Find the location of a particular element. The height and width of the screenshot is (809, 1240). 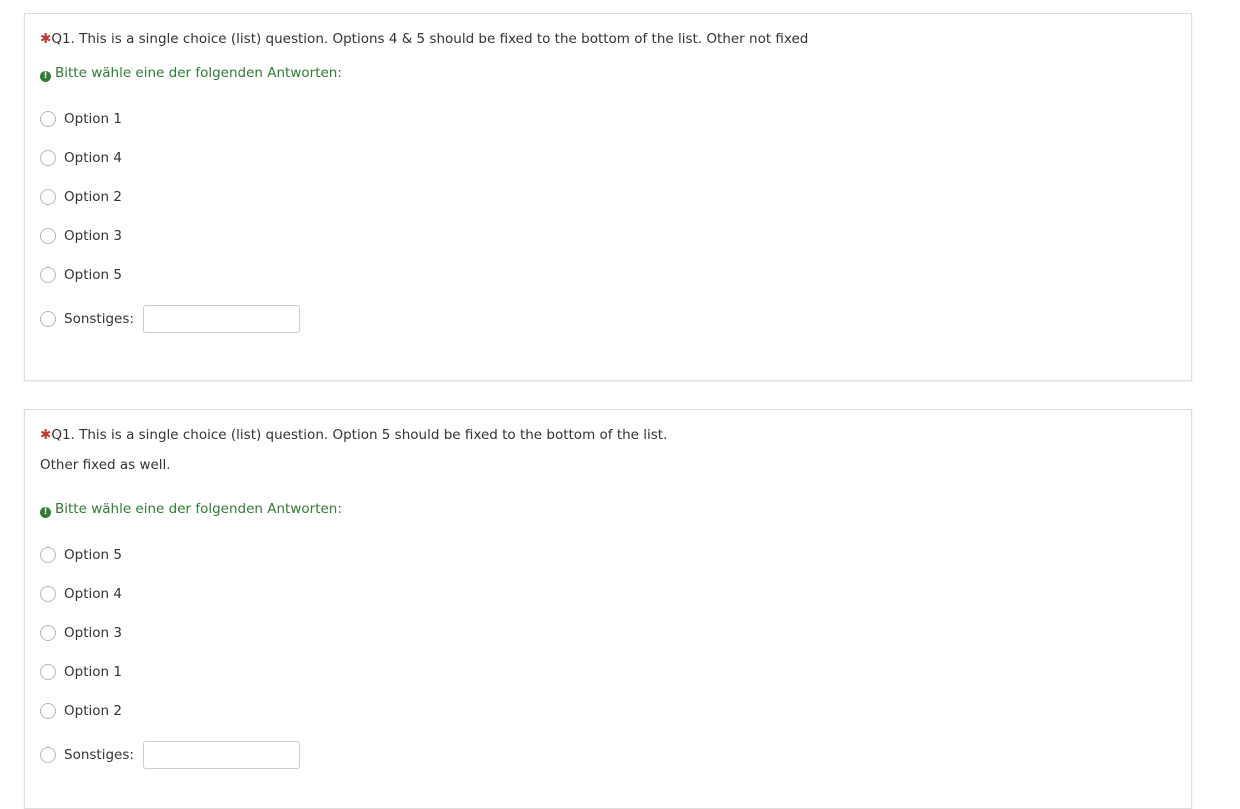

question-subtitle: Other fixed as well. is located at coordinates (105, 465).